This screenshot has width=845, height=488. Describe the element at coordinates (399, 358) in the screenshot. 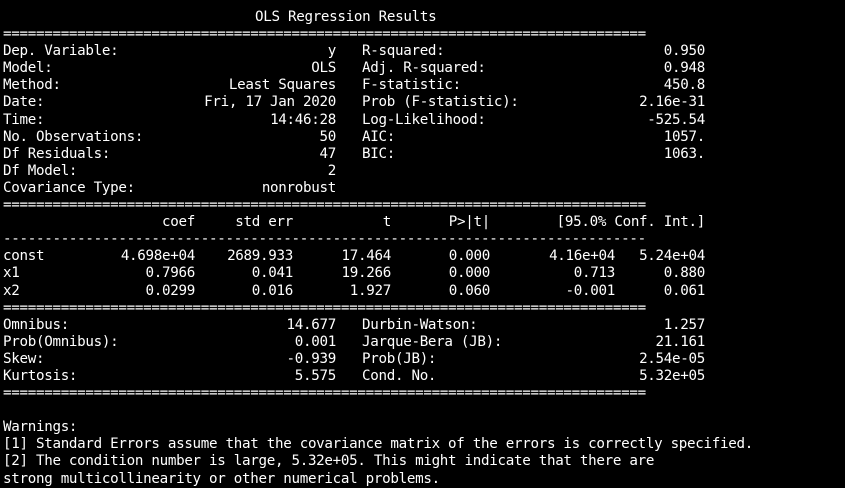

I see `stat-label: Prob(JB):` at that location.